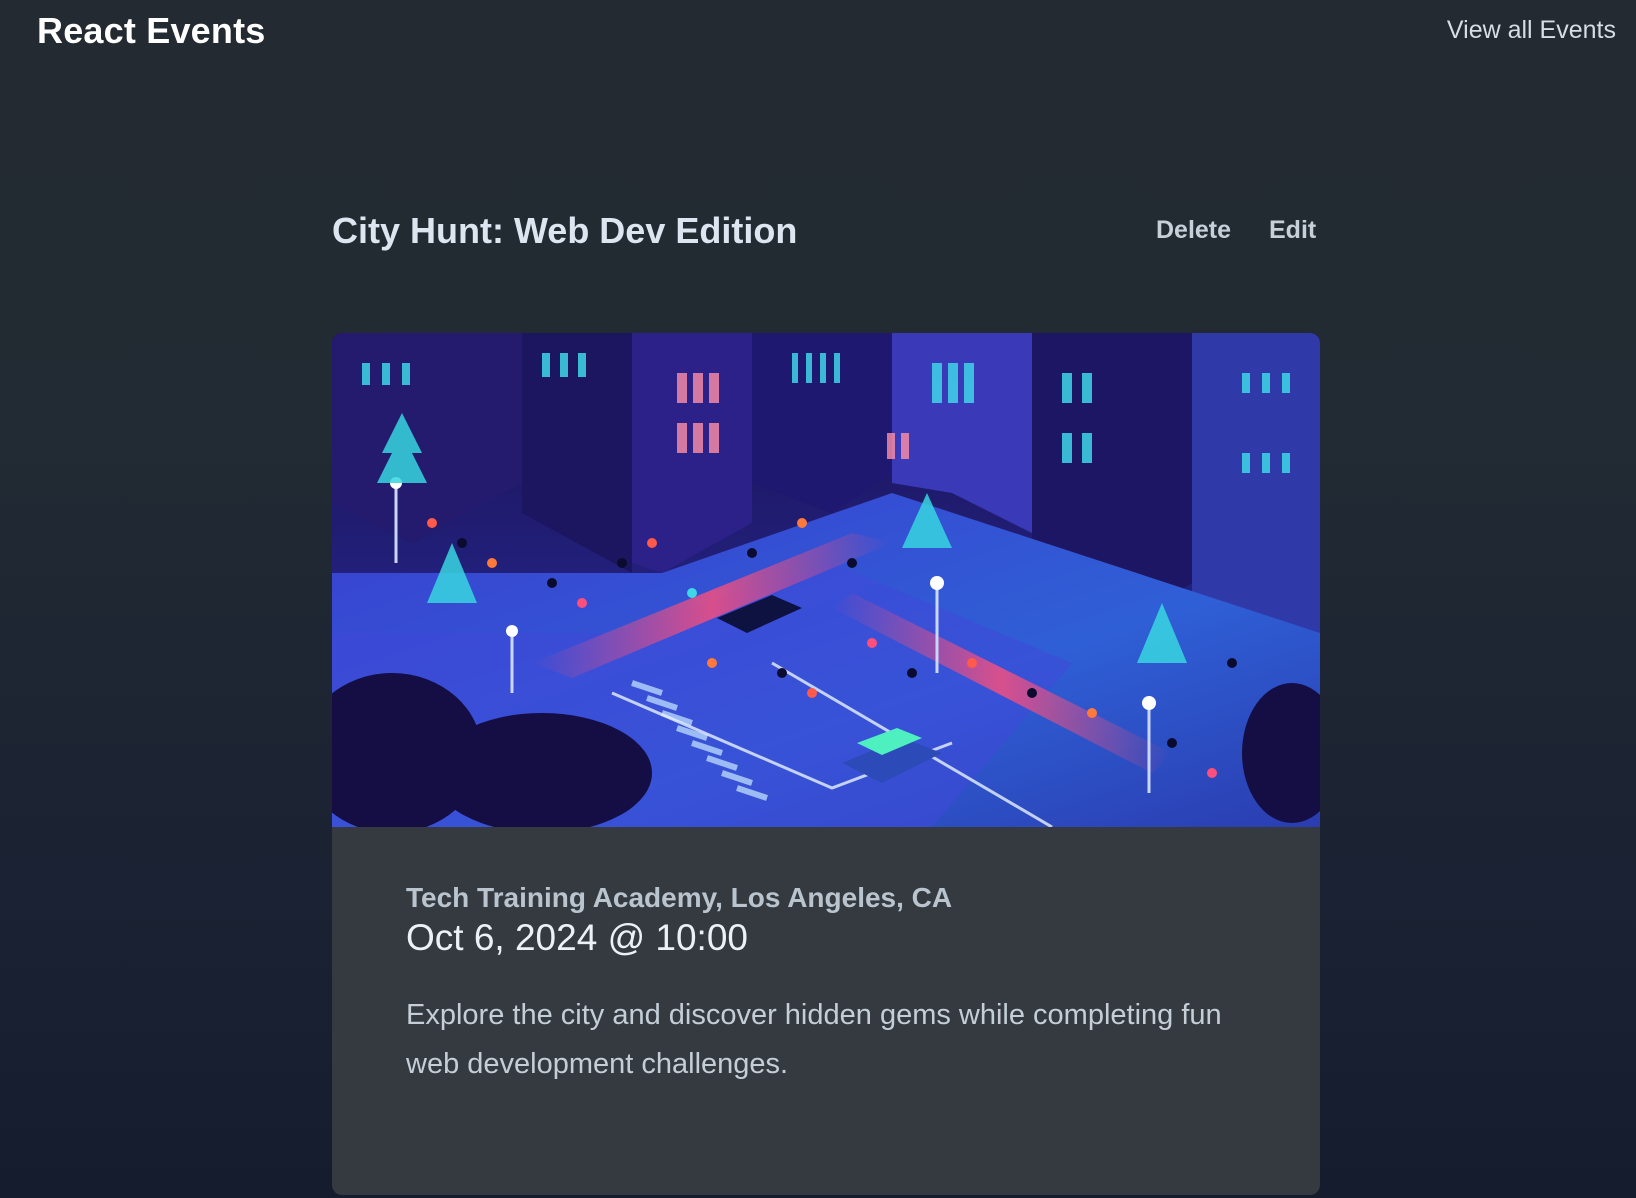  Describe the element at coordinates (577, 937) in the screenshot. I see `event-datetime: Oct 6, 2024 @ 10:00` at that location.